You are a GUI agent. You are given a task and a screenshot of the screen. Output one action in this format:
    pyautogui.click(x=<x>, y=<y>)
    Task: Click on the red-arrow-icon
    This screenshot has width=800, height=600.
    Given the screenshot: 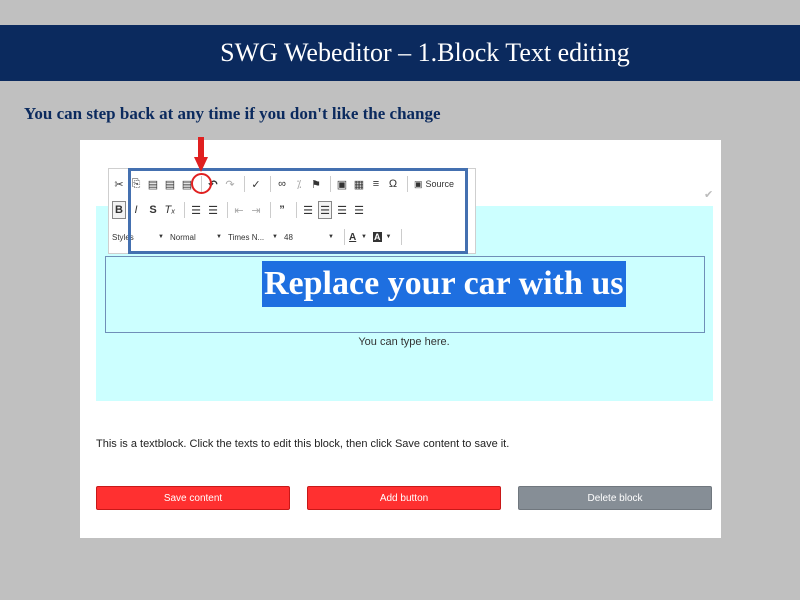 What is the action you would take?
    pyautogui.click(x=201, y=154)
    